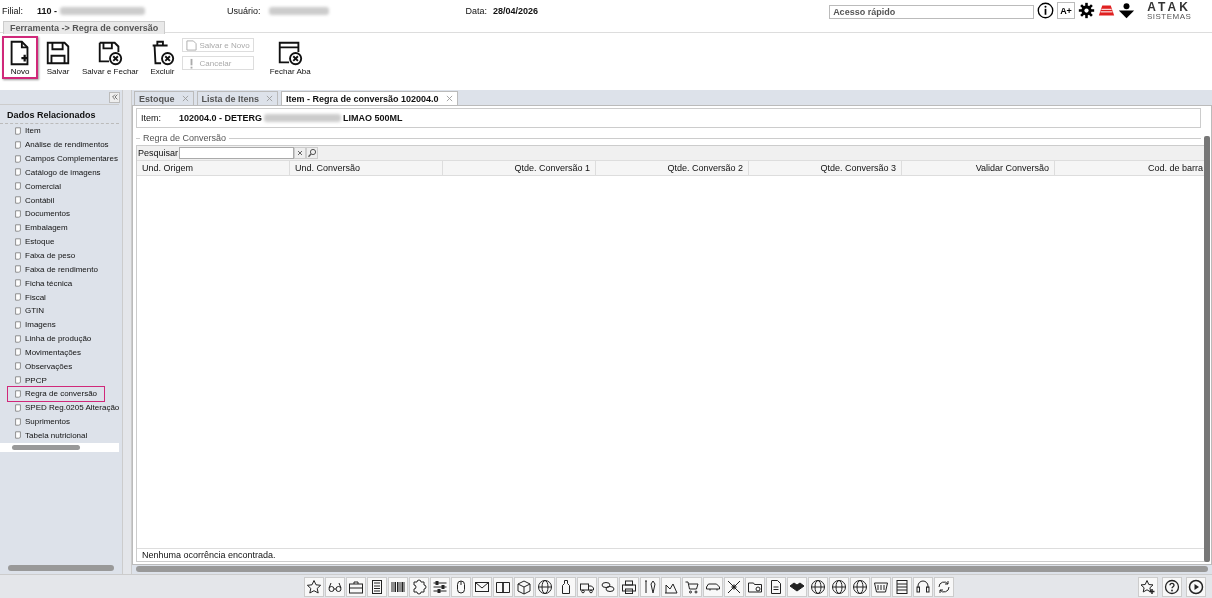 The width and height of the screenshot is (1212, 598). I want to click on clear-icon, so click(300, 153).